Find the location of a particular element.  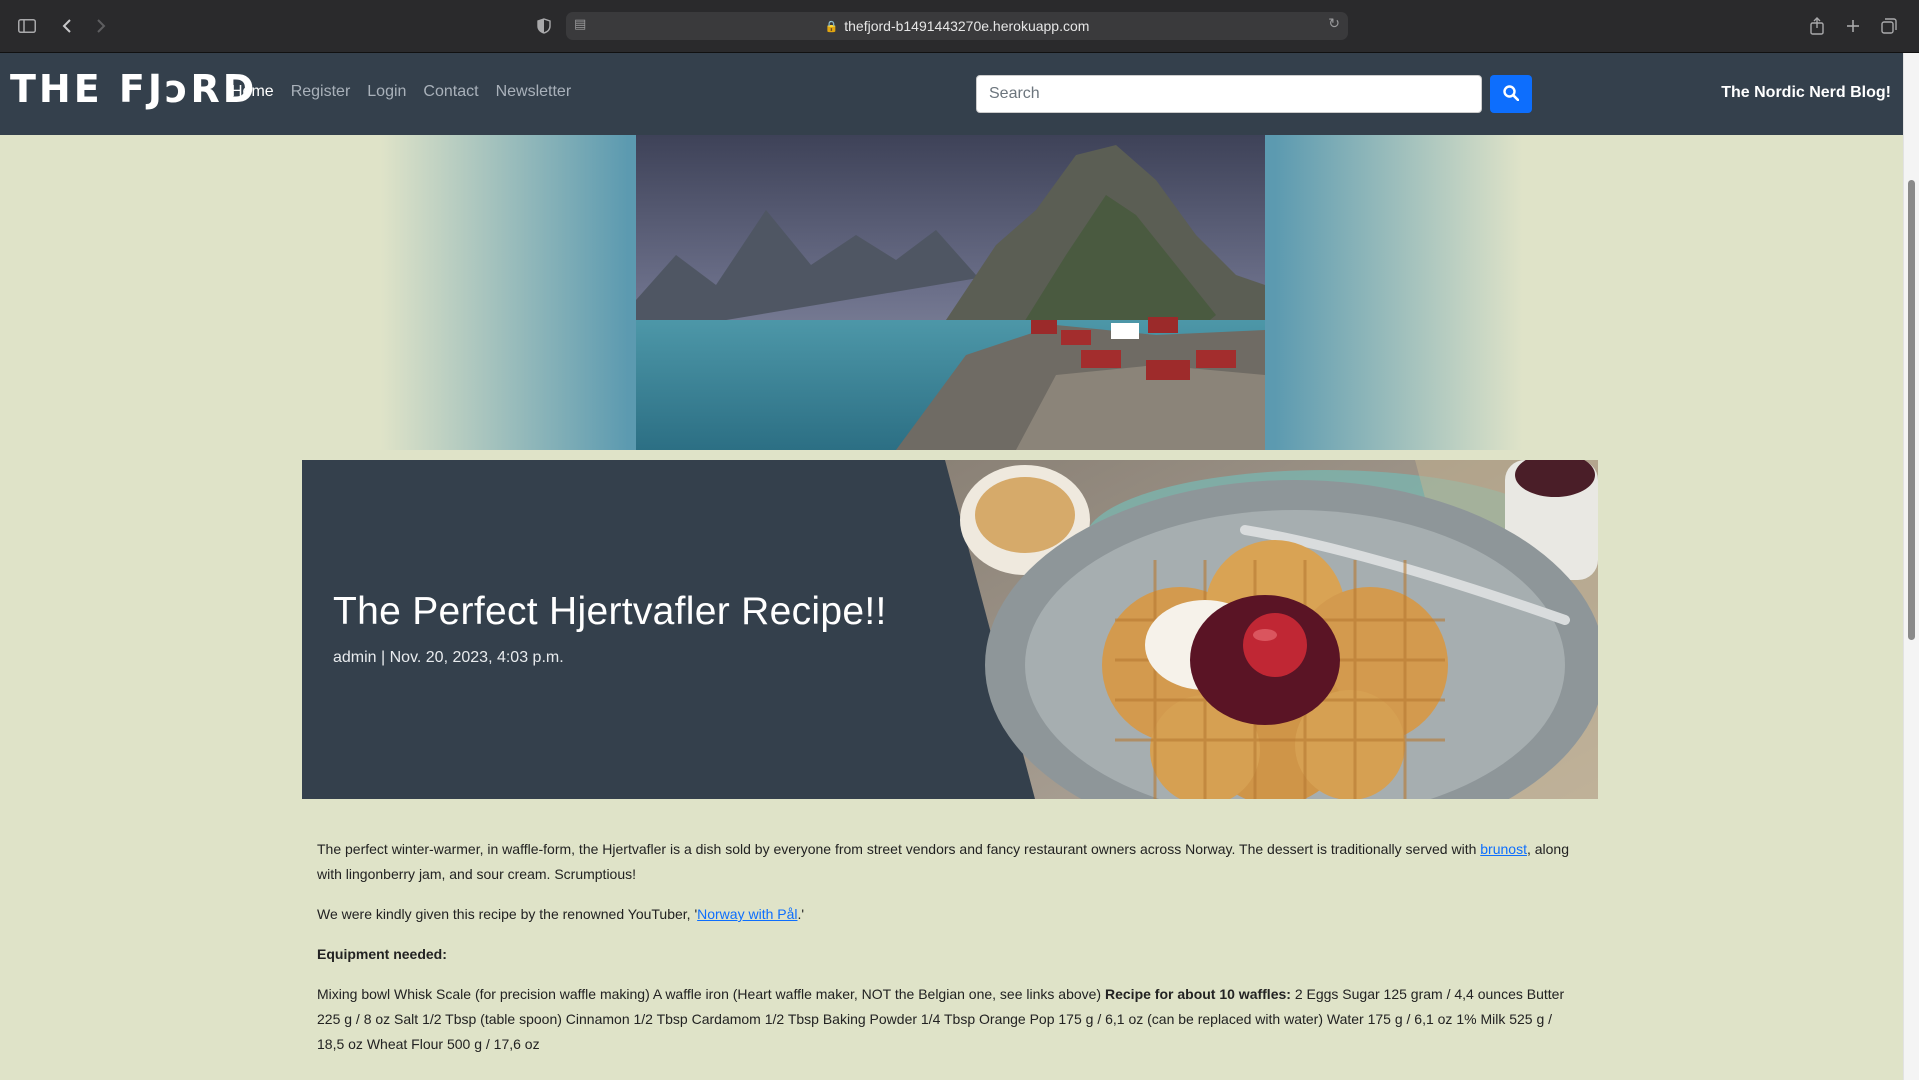

sidebar-icon is located at coordinates (27, 26).